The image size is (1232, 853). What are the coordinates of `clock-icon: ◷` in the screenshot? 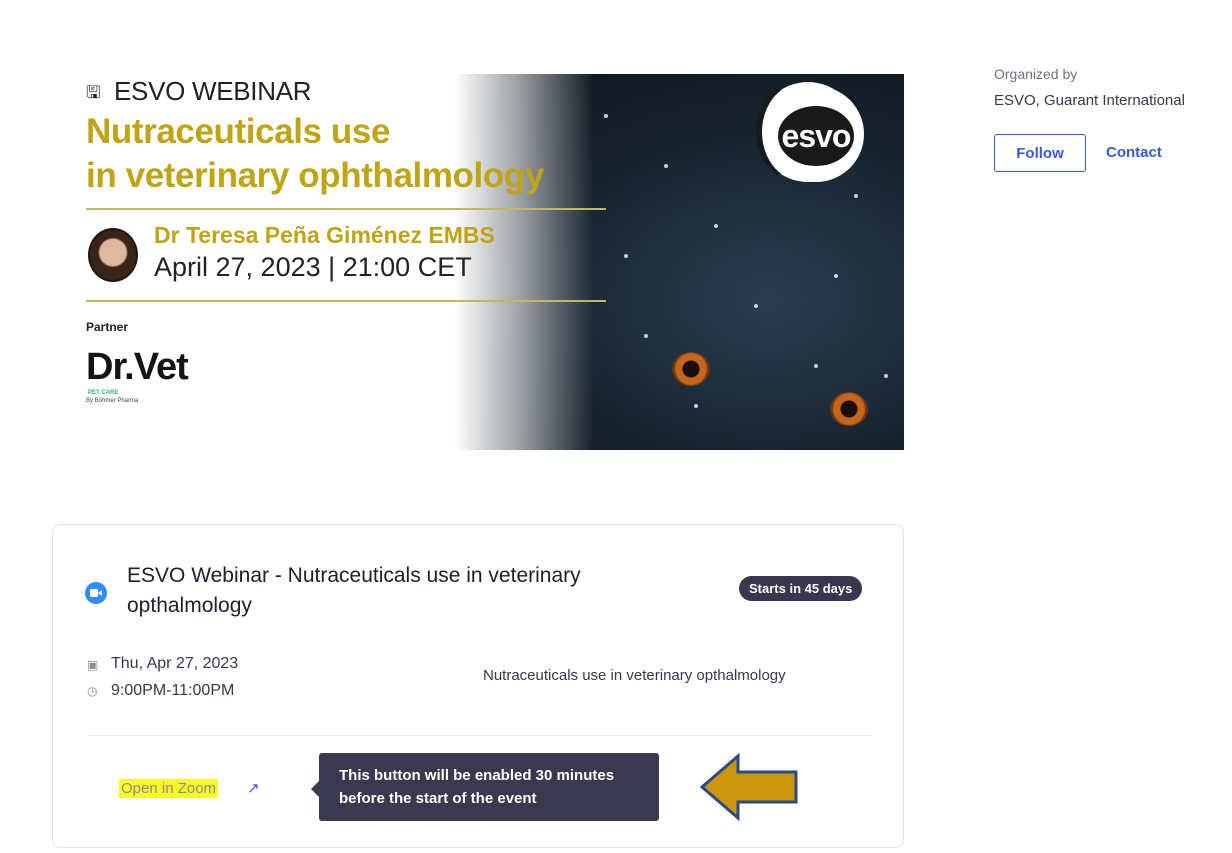 It's located at (92, 691).